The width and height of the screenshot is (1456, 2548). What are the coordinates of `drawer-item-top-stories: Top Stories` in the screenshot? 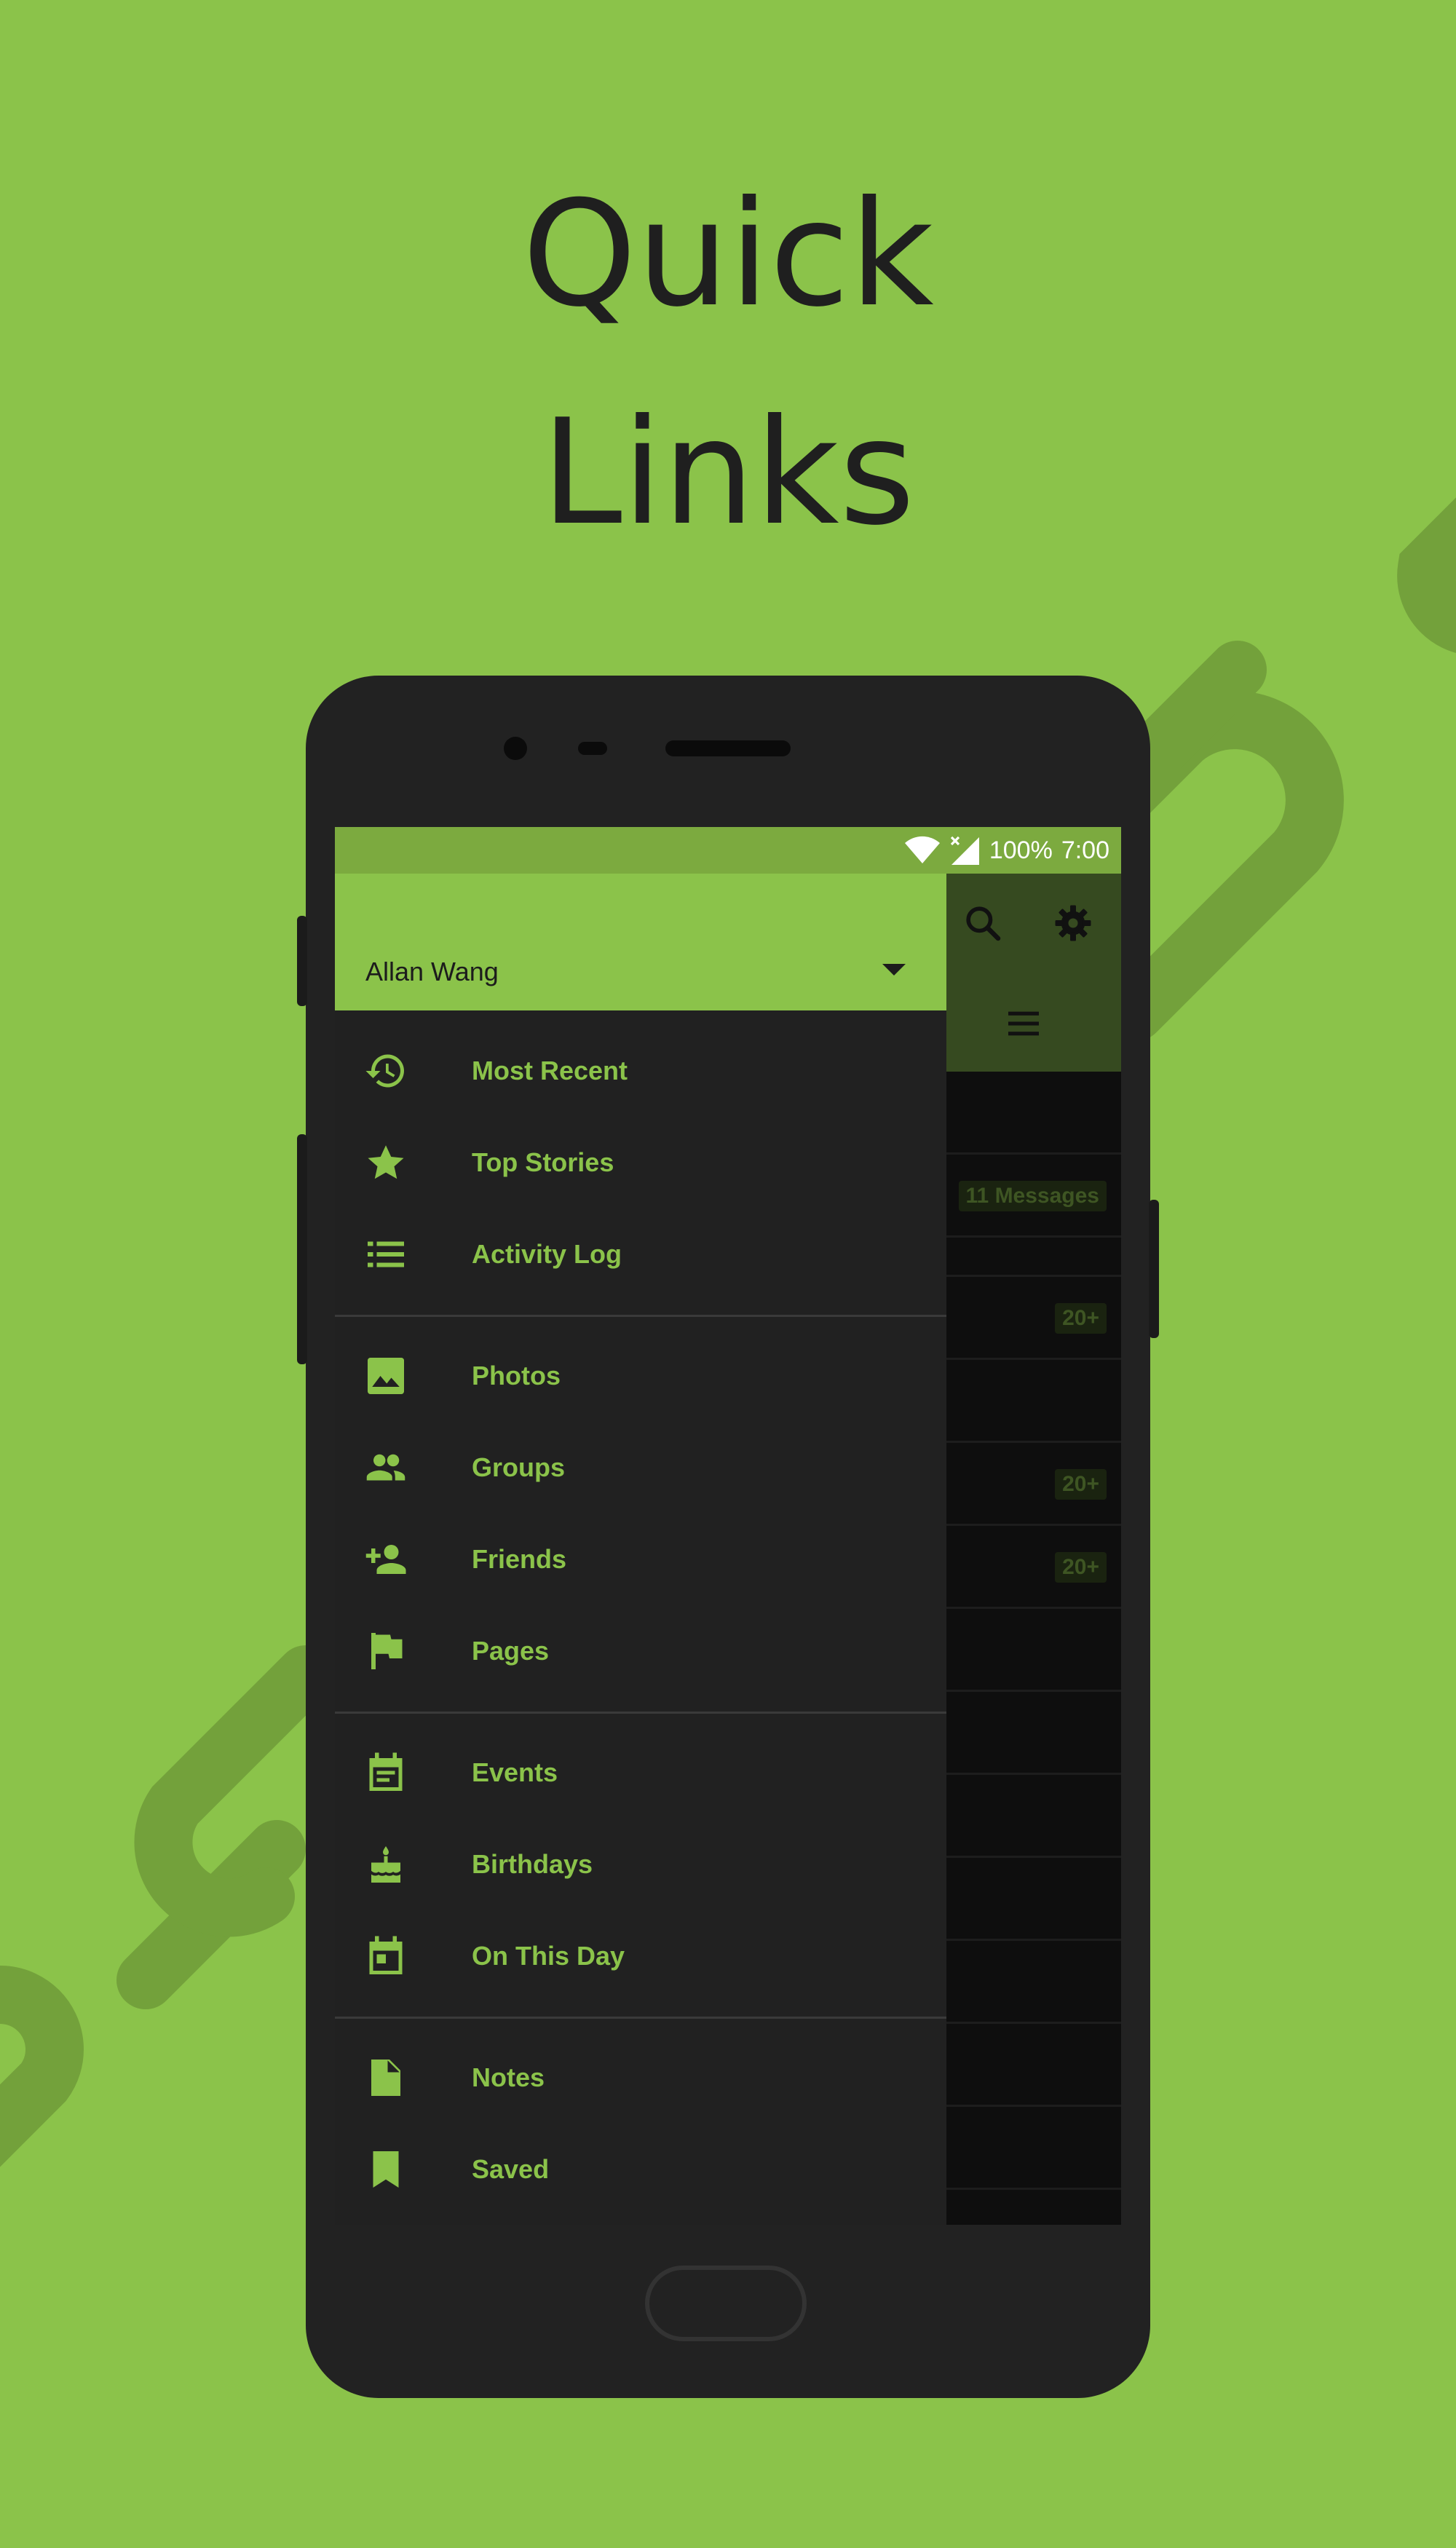 It's located at (640, 1162).